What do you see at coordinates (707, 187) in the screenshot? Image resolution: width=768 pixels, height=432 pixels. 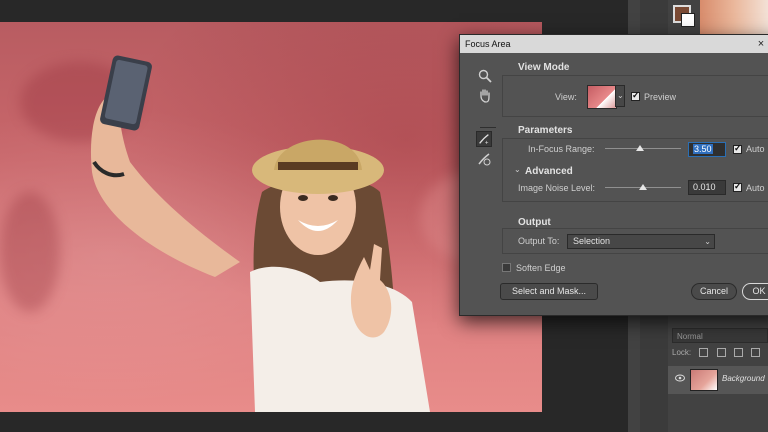 I see `image-noise-level-field: 0.010` at bounding box center [707, 187].